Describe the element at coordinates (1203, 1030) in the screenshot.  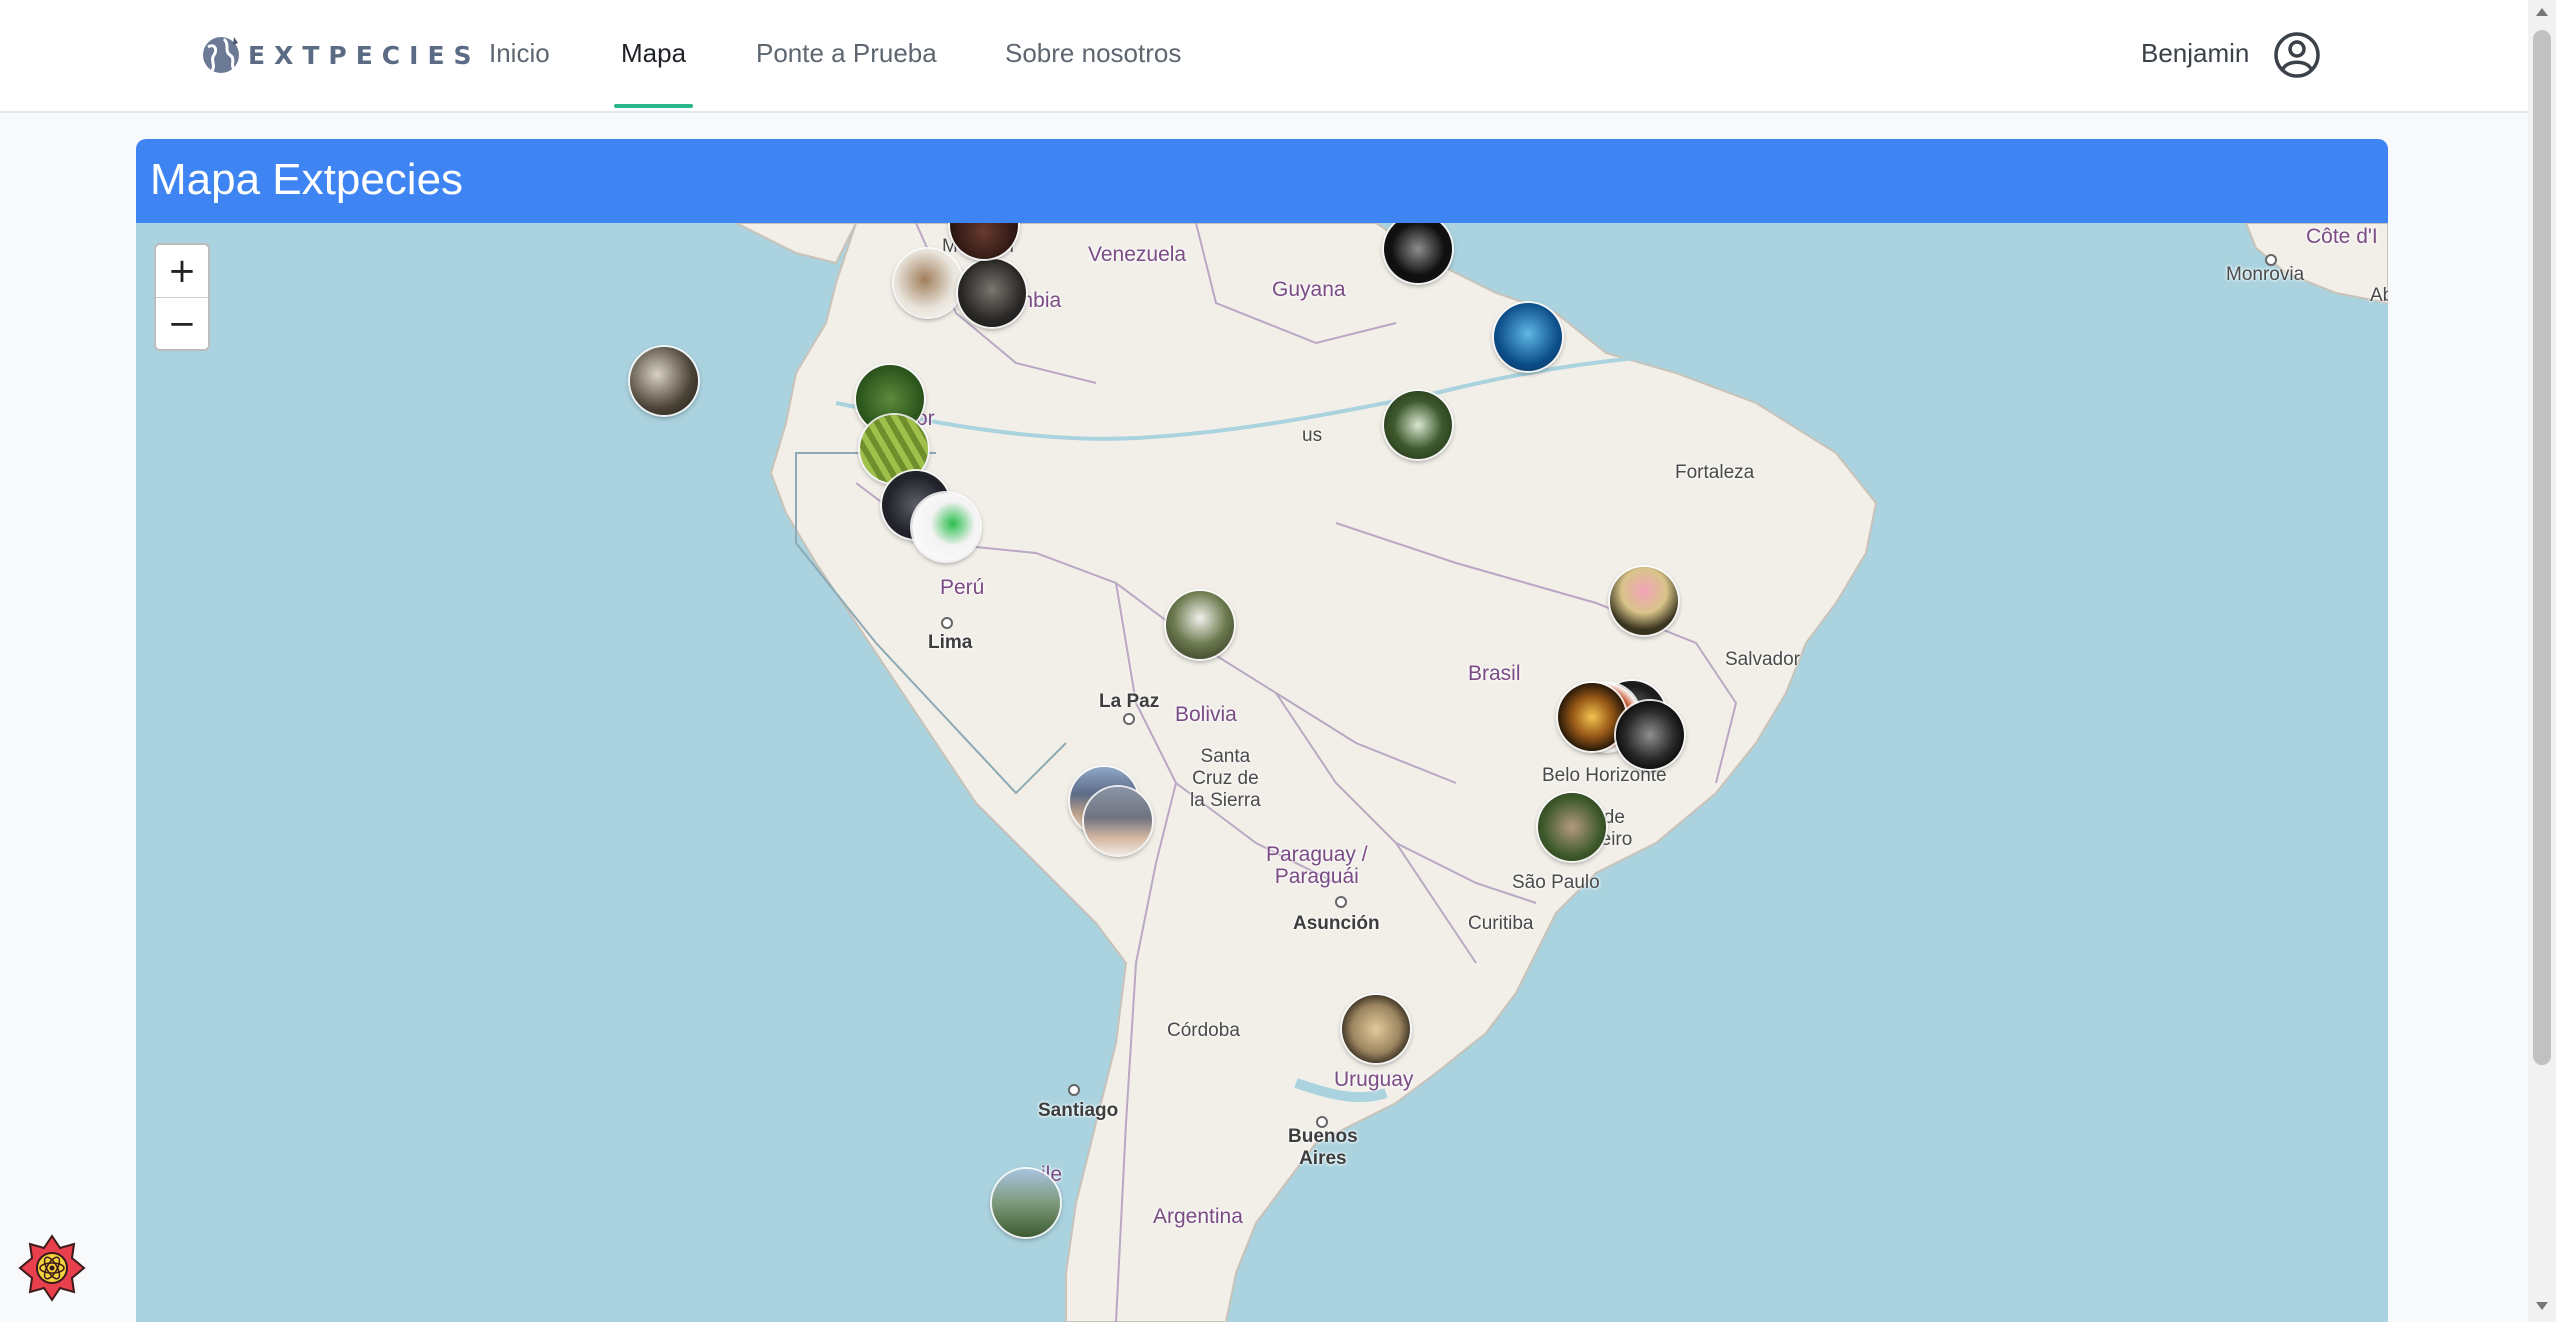
I see `label-cordoba: Córdoba` at that location.